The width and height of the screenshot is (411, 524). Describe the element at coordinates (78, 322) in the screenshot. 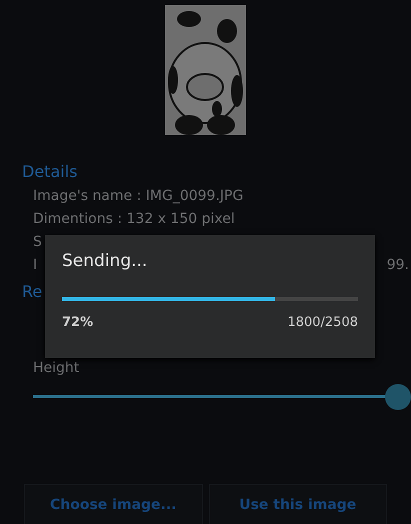

I see `progress-percent: 72%` at that location.